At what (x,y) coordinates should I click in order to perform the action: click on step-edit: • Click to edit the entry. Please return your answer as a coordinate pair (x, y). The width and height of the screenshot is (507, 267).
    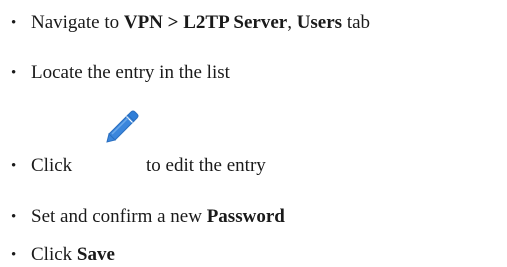
    Looking at the image, I should click on (138, 166).